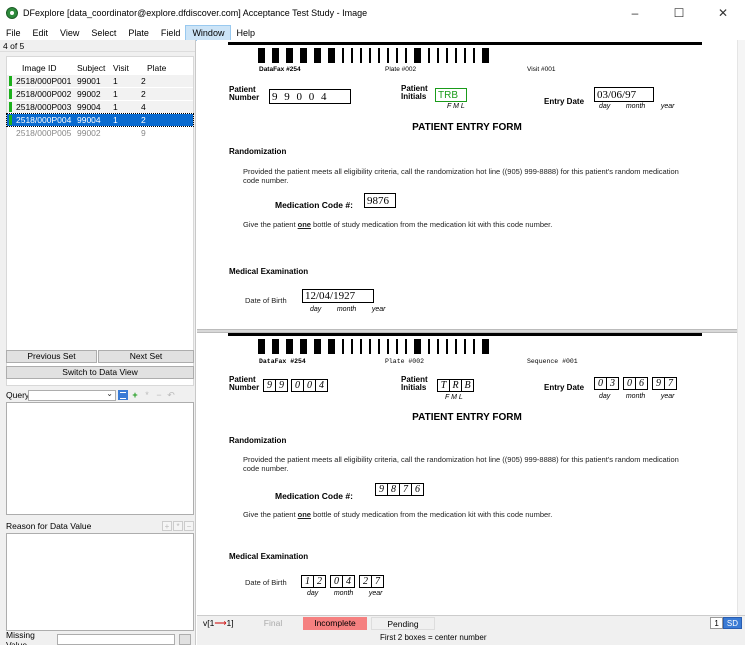 This screenshot has width=745, height=645. What do you see at coordinates (245, 33) in the screenshot?
I see `menu-help: Help` at bounding box center [245, 33].